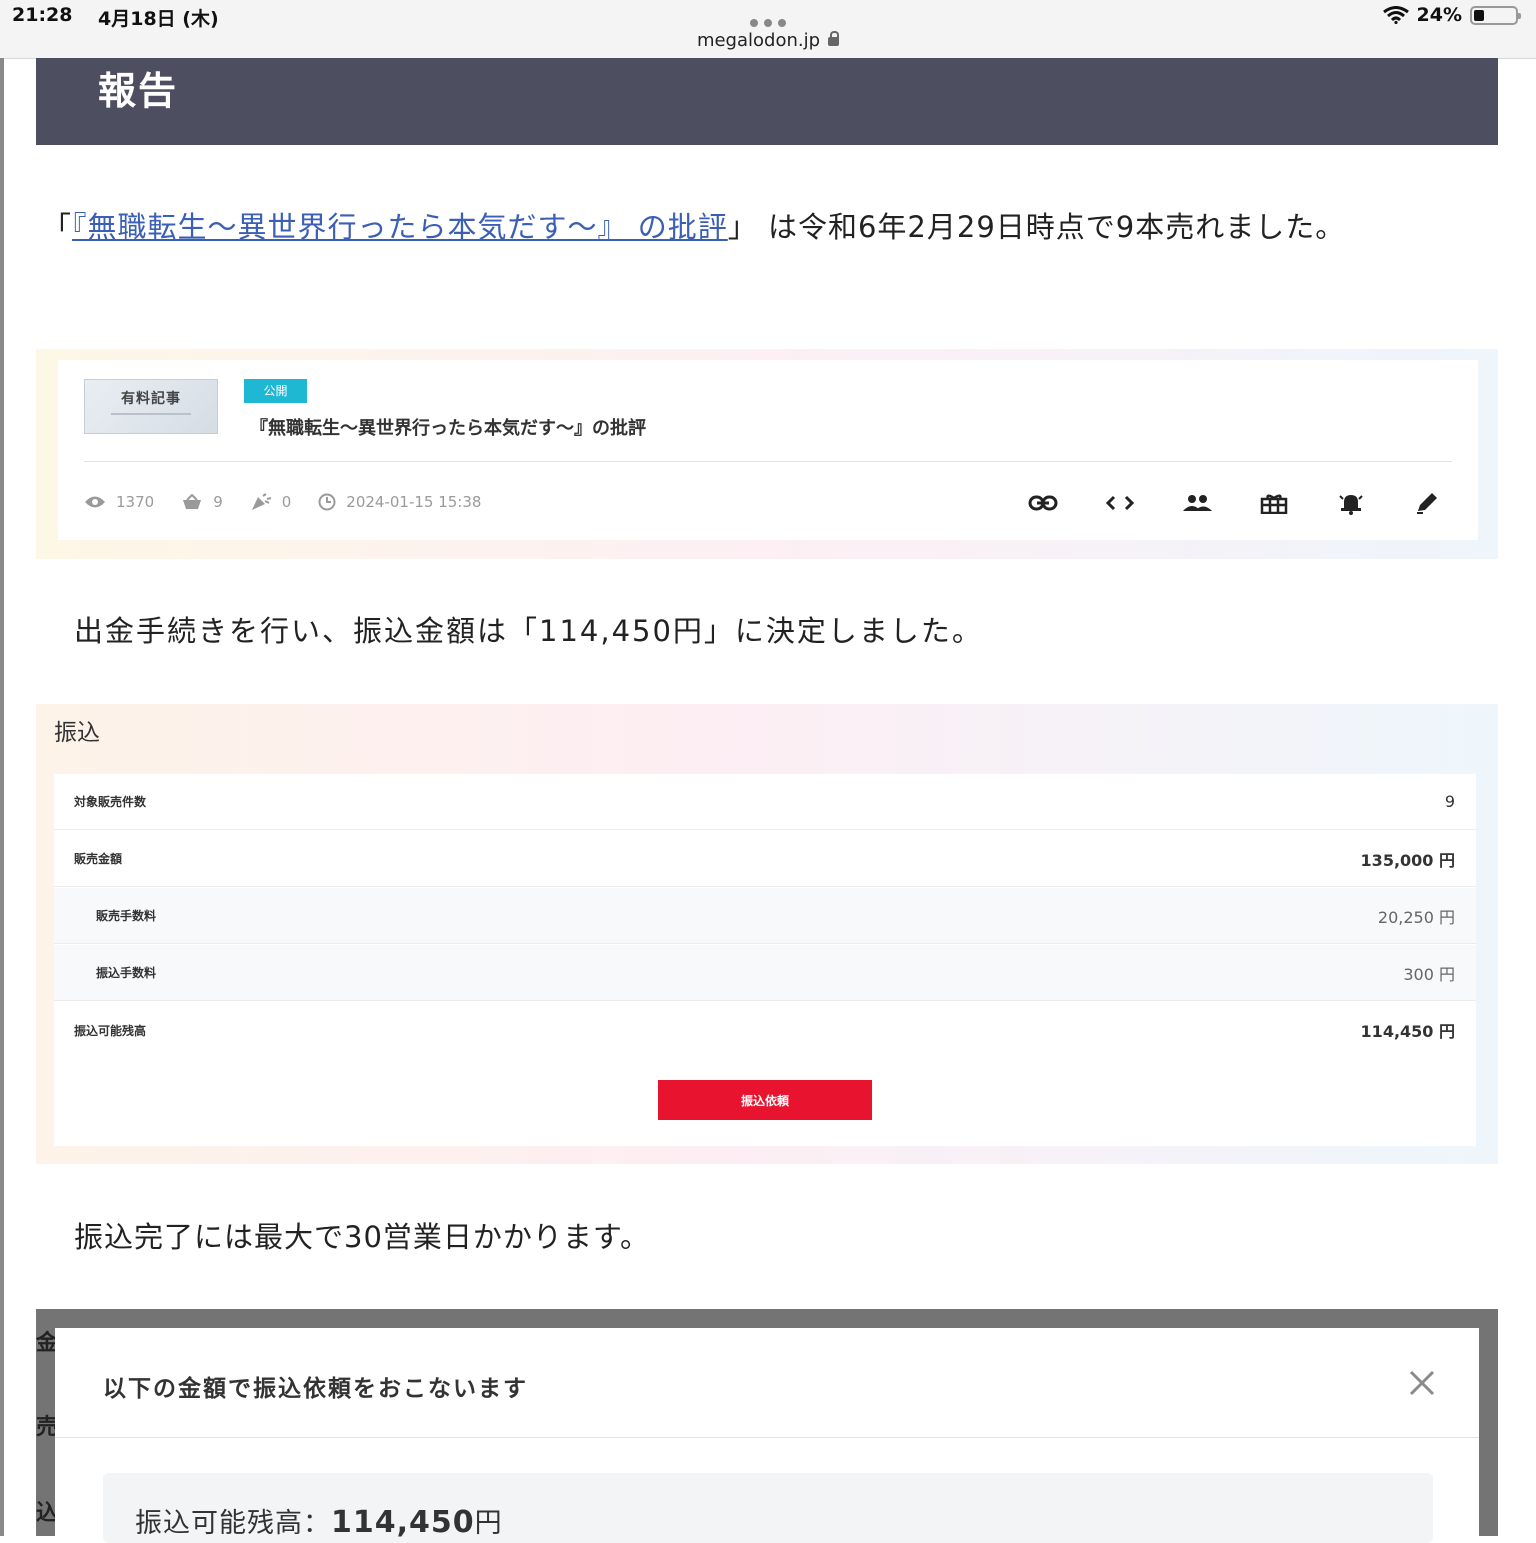  I want to click on bell-icon, so click(1351, 503).